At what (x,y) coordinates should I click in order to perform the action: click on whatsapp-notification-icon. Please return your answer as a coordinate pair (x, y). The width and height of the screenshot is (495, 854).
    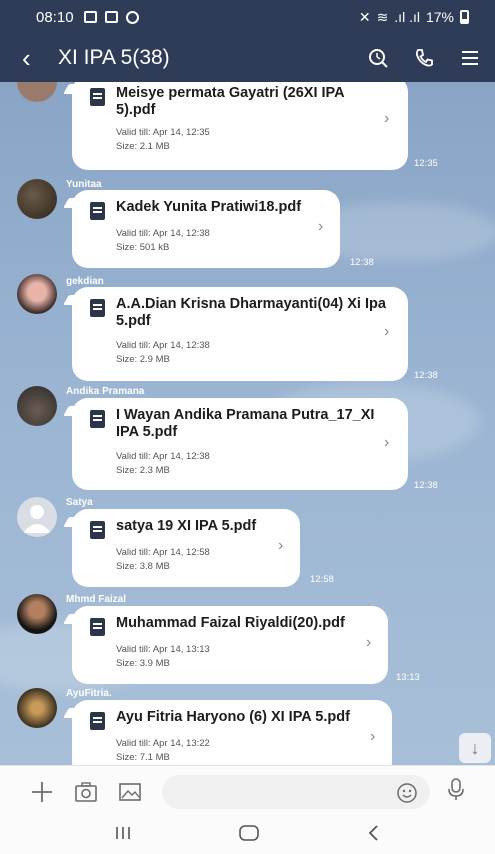
    Looking at the image, I should click on (132, 17).